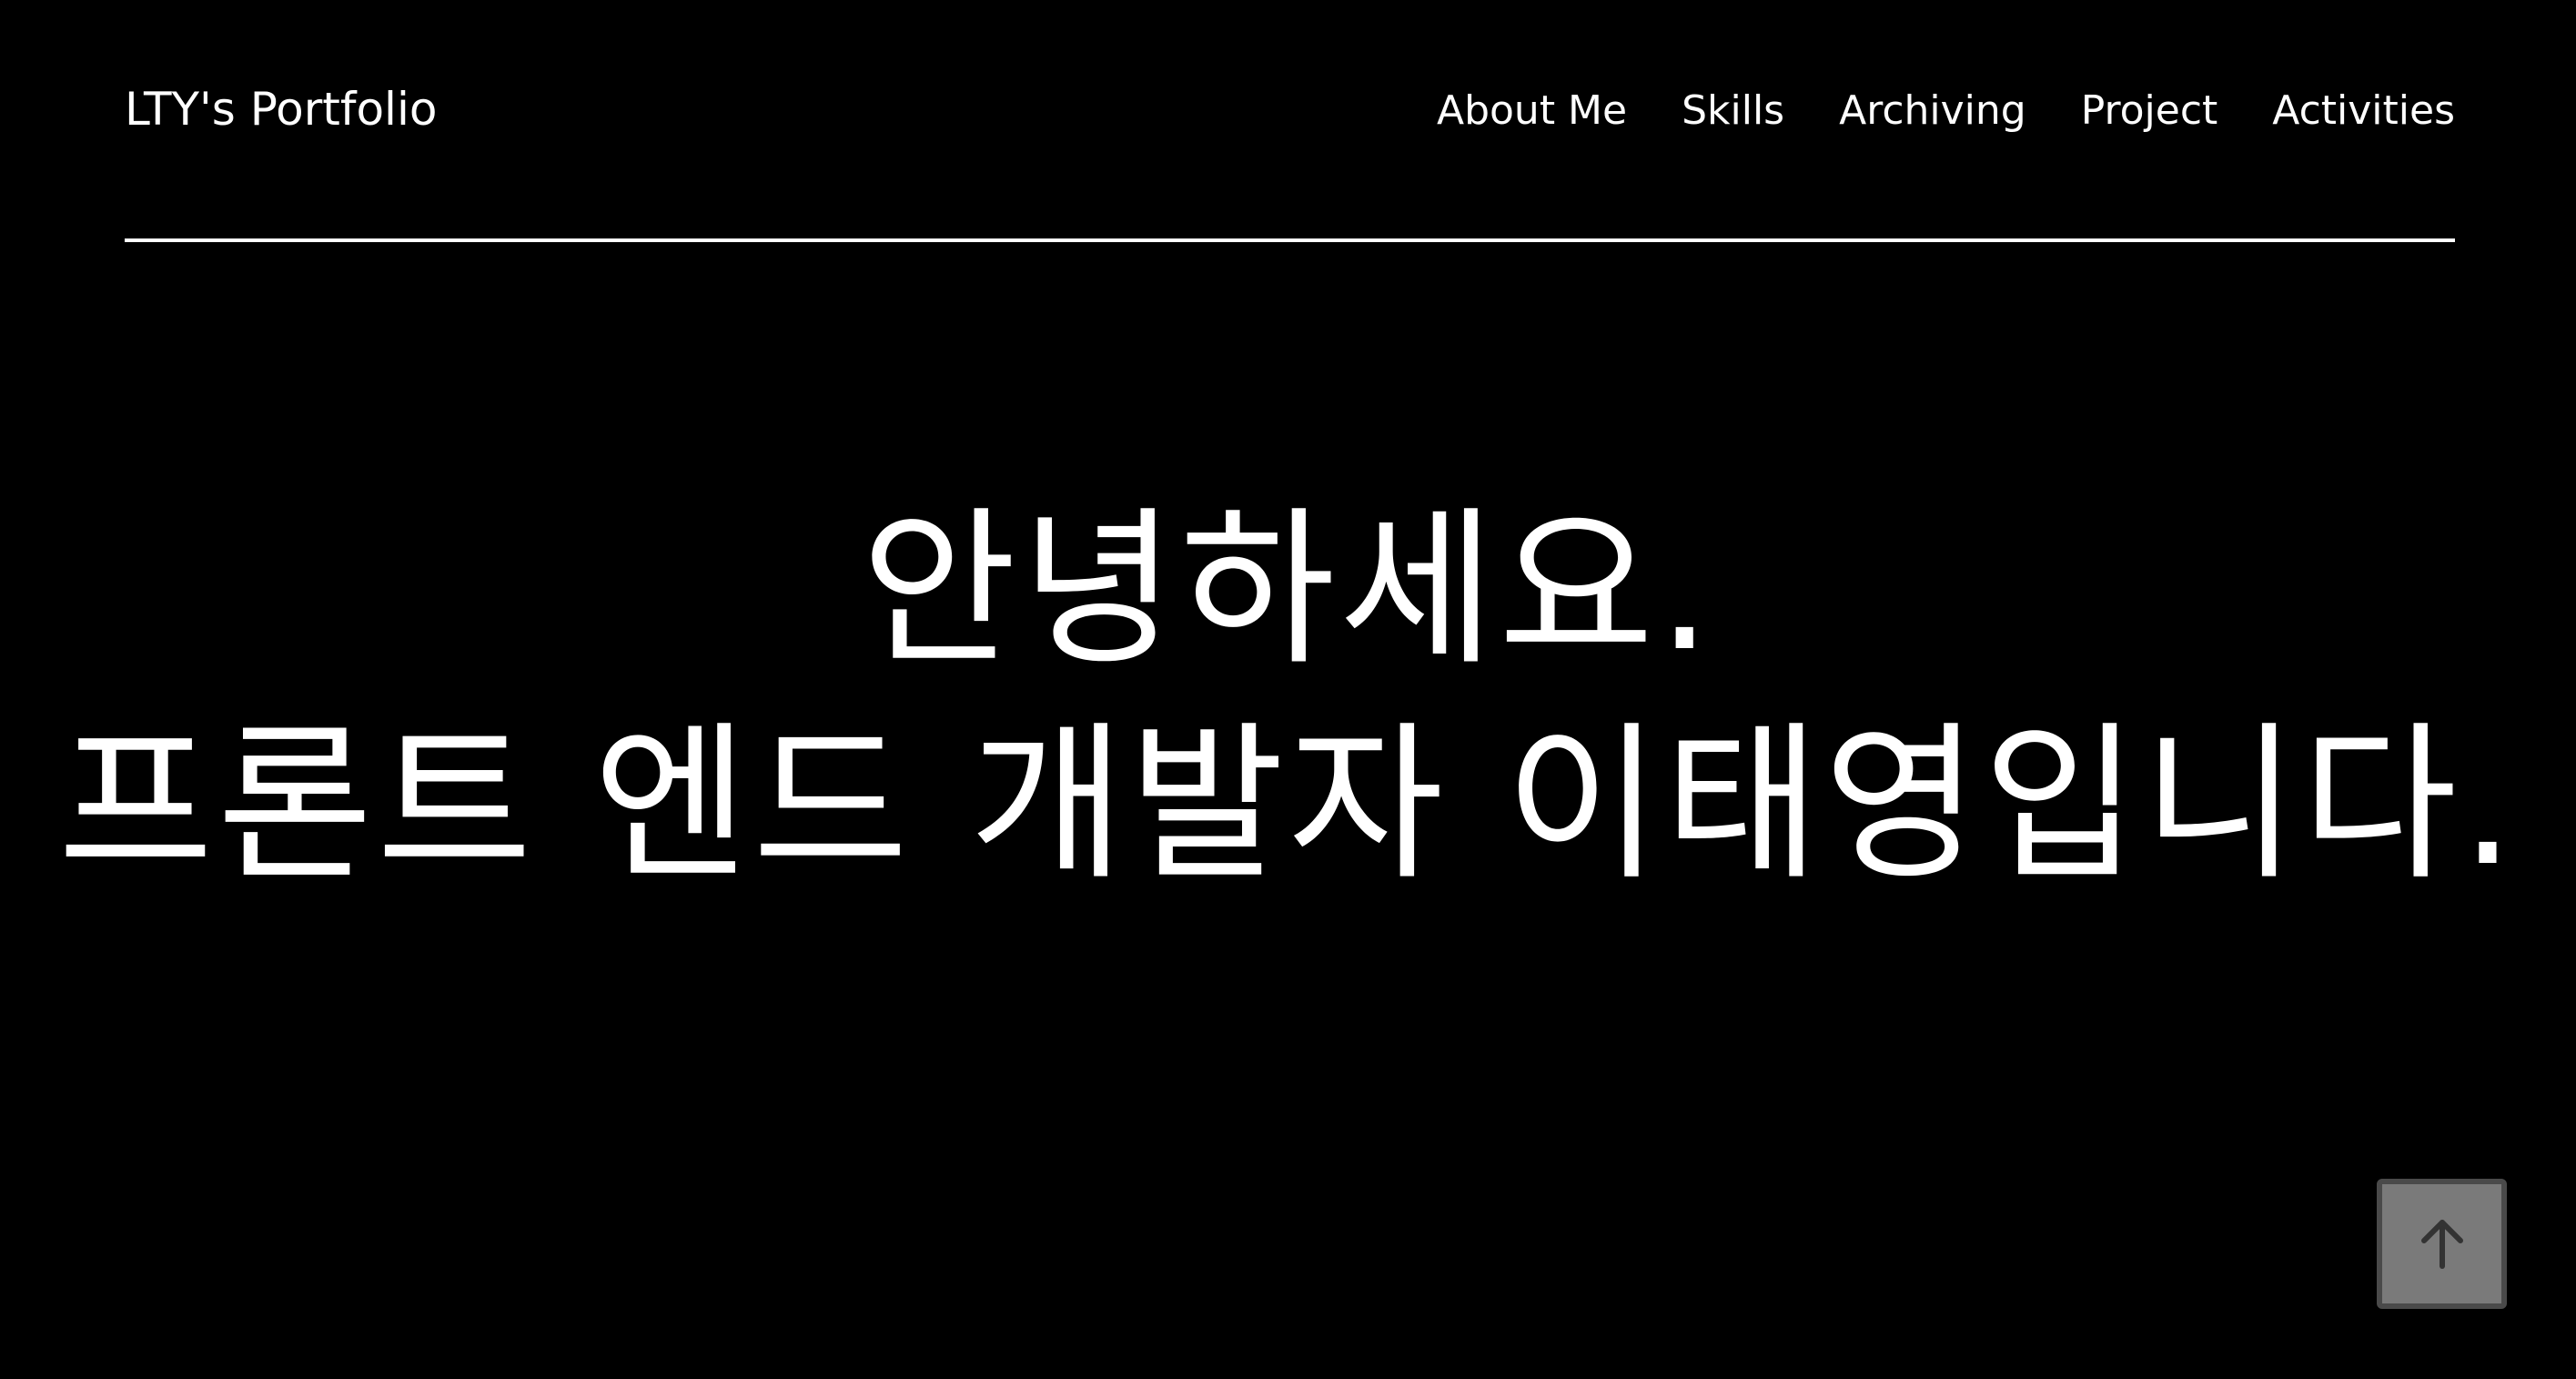 This screenshot has width=2576, height=1379. Describe the element at coordinates (281, 109) in the screenshot. I see `site-logo-link: LTY's Portfolio` at that location.